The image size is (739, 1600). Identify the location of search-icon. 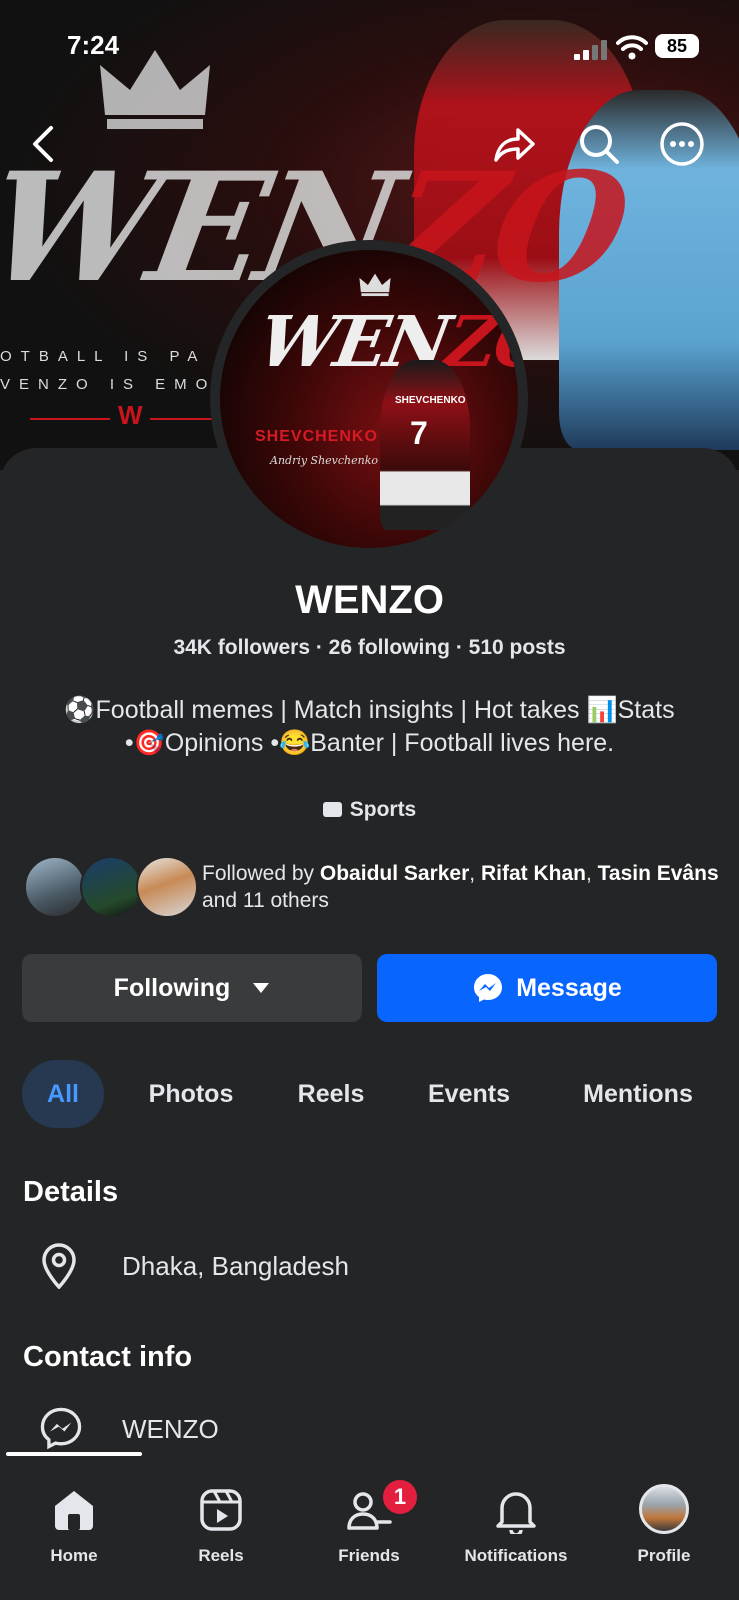
(599, 144).